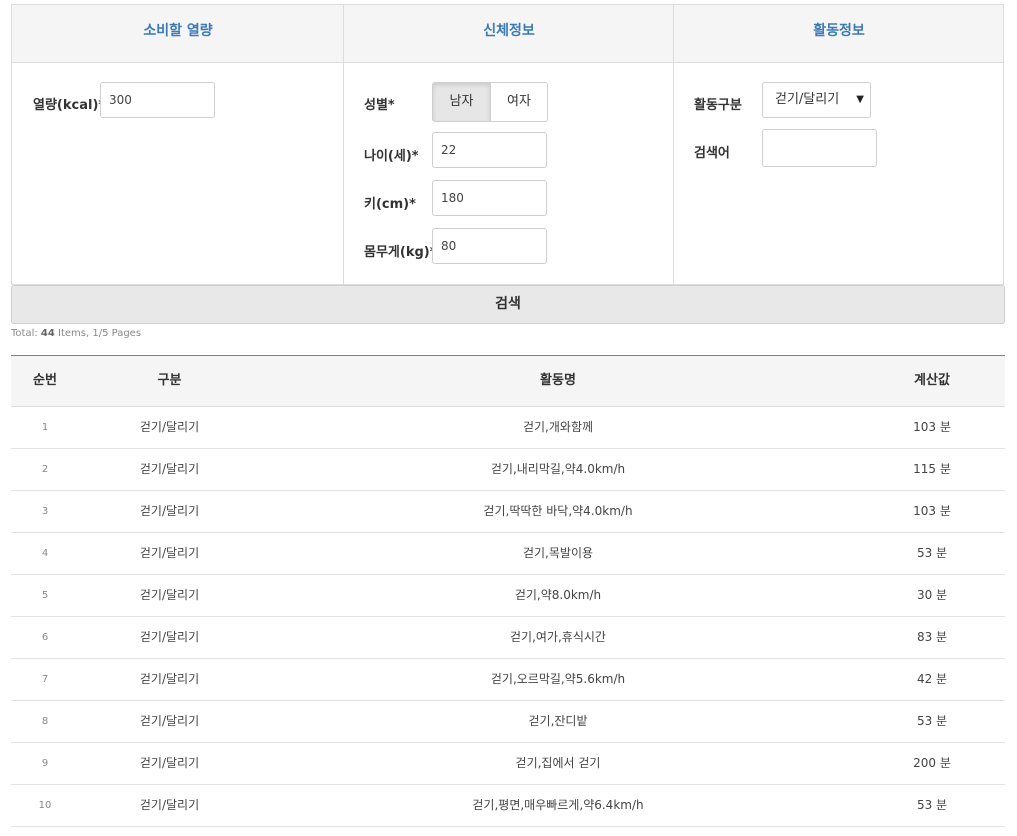  Describe the element at coordinates (400, 252) in the screenshot. I see `weight-label: 몸무게(kg)*` at that location.